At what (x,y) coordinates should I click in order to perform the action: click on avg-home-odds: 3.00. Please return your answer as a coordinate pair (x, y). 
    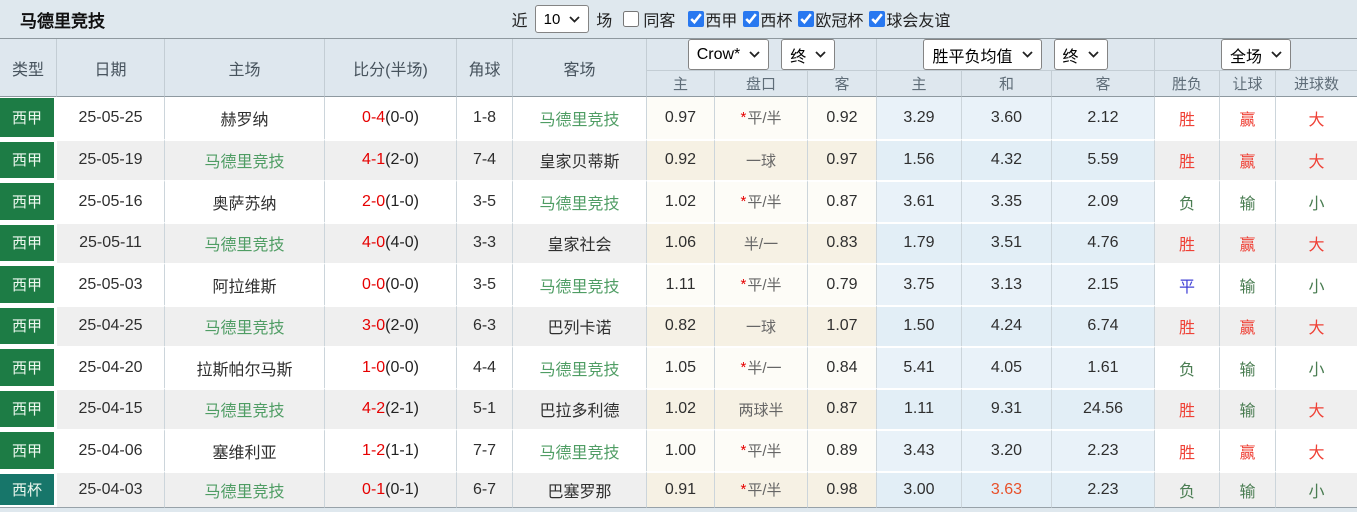
    Looking at the image, I should click on (919, 489).